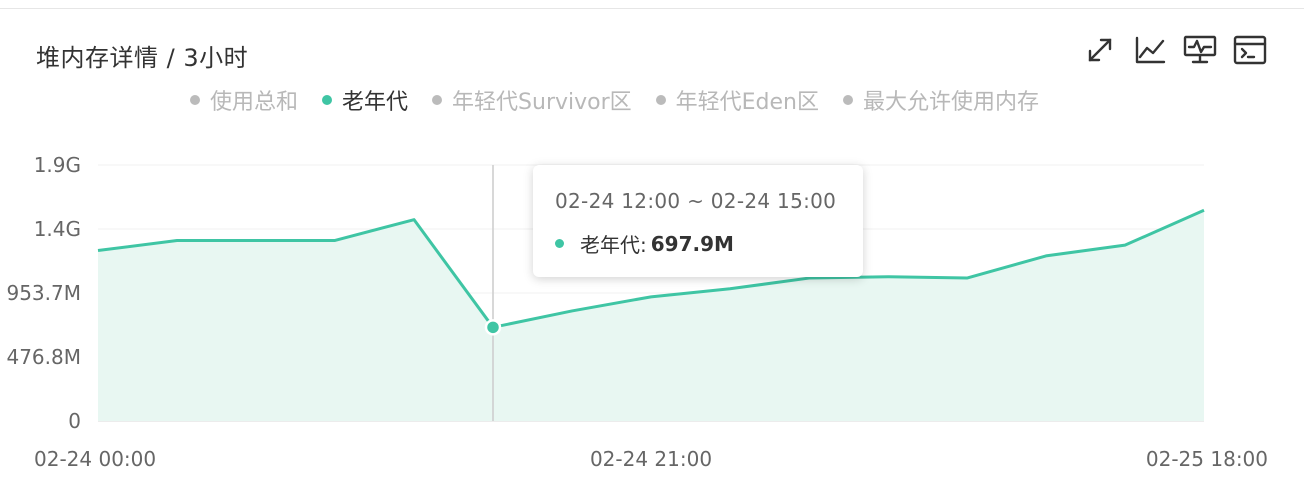 This screenshot has width=1304, height=494. I want to click on y-axis: 1.9G 1.4G 953.7M 476.8M 0, so click(43, 293).